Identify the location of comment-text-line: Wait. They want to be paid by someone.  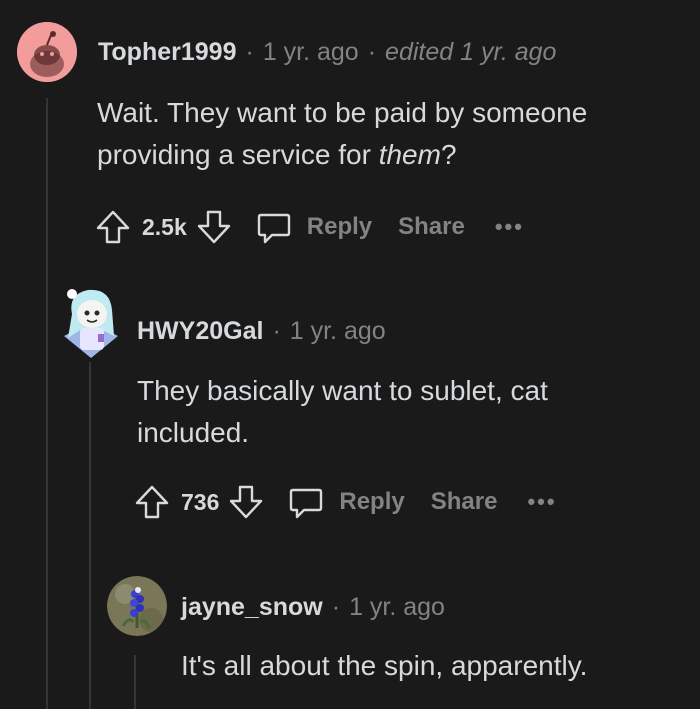
(342, 112).